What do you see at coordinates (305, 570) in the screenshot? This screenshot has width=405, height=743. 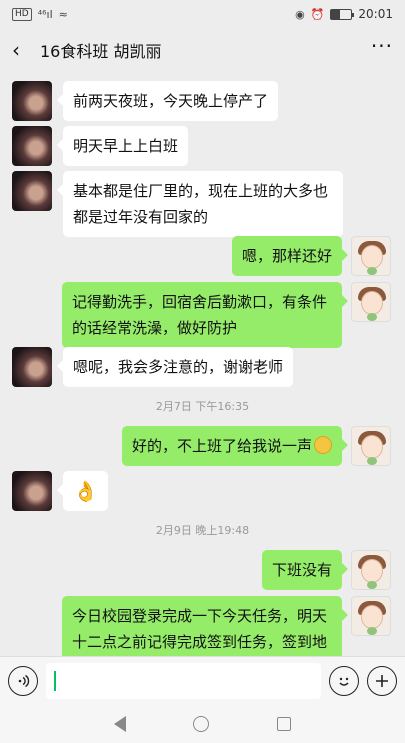 I see `message-bubble: 下班没有` at bounding box center [305, 570].